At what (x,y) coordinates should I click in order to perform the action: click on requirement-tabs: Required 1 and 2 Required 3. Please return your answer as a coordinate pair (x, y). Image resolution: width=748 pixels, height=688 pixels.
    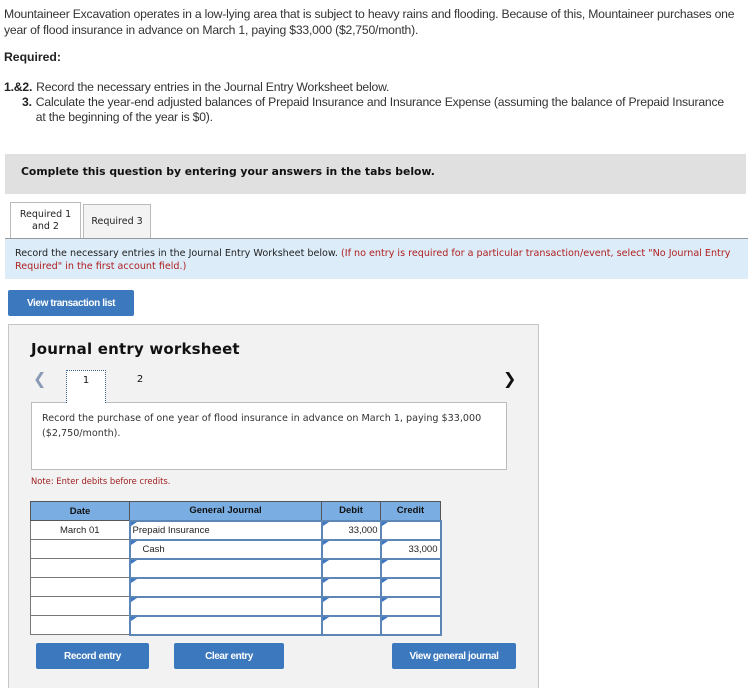
    Looking at the image, I should click on (80, 220).